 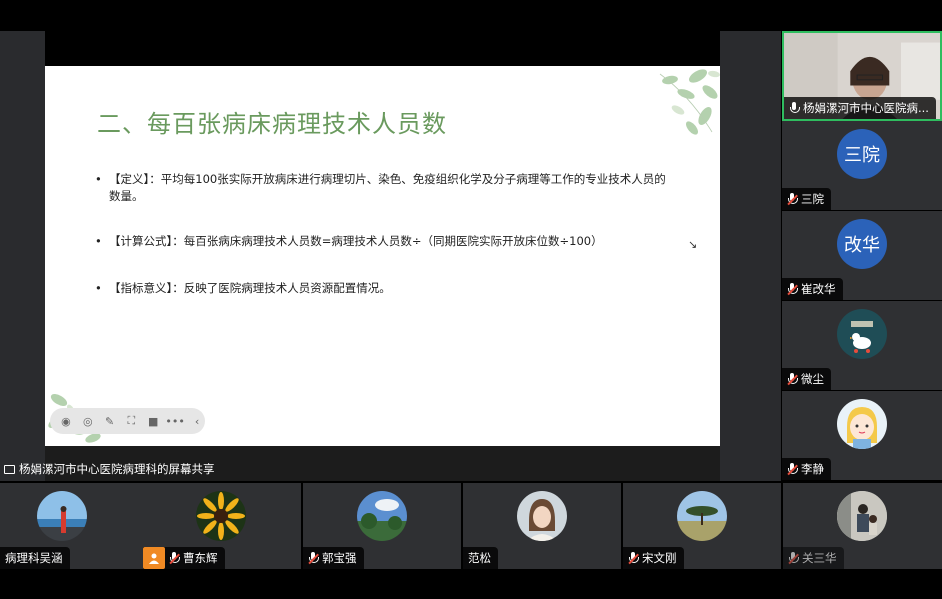 What do you see at coordinates (153, 421) in the screenshot?
I see `camera-icon: ■` at bounding box center [153, 421].